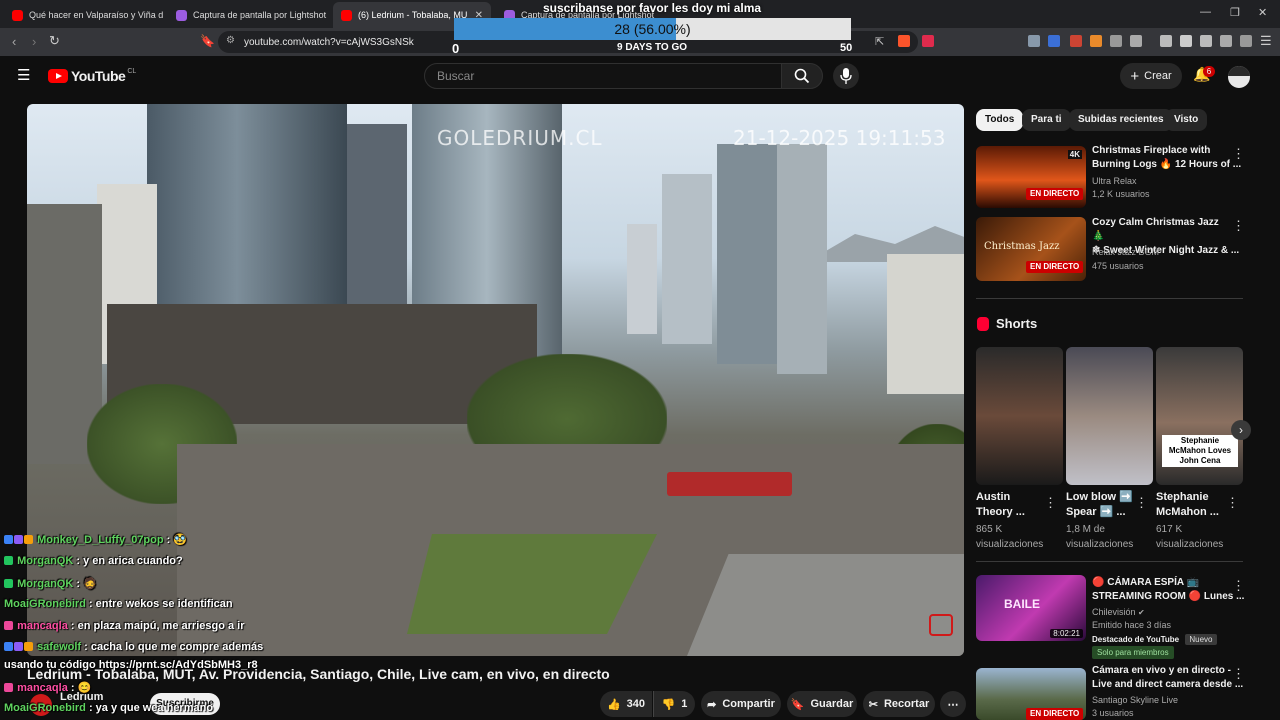 The height and width of the screenshot is (720, 1280). Describe the element at coordinates (1031, 177) in the screenshot. I see `video-thumbnail: 4K EN DIRECTO` at that location.